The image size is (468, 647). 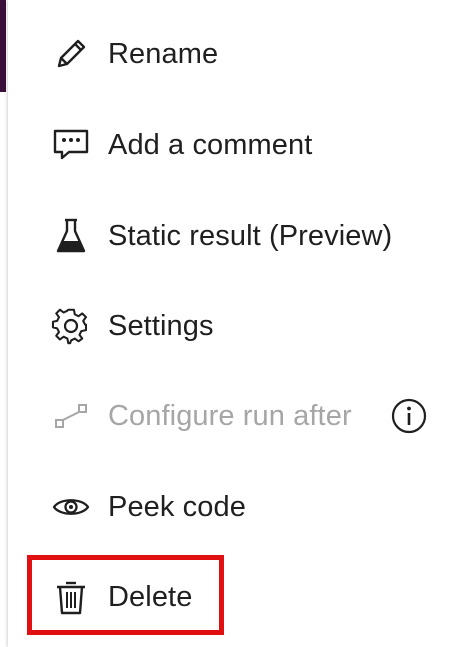 What do you see at coordinates (210, 144) in the screenshot?
I see `menu-item-label: Add a comment` at bounding box center [210, 144].